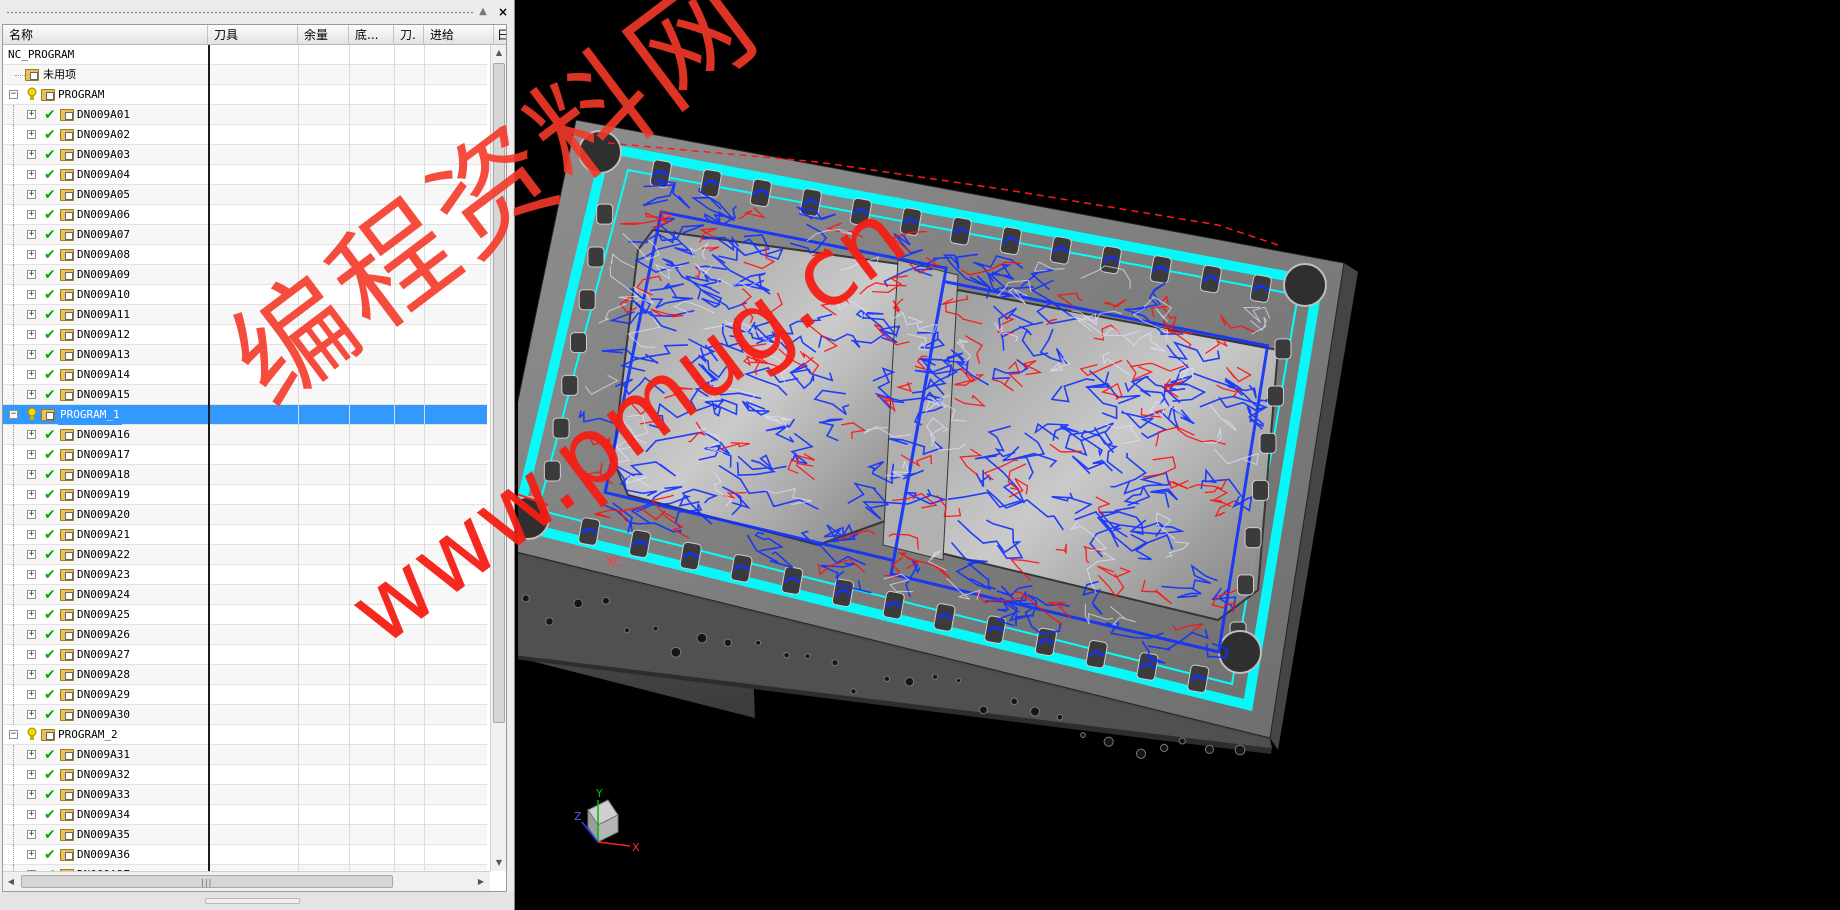 The width and height of the screenshot is (1840, 910). Describe the element at coordinates (207, 881) in the screenshot. I see `horizontal-scroll-thumb: |||` at that location.